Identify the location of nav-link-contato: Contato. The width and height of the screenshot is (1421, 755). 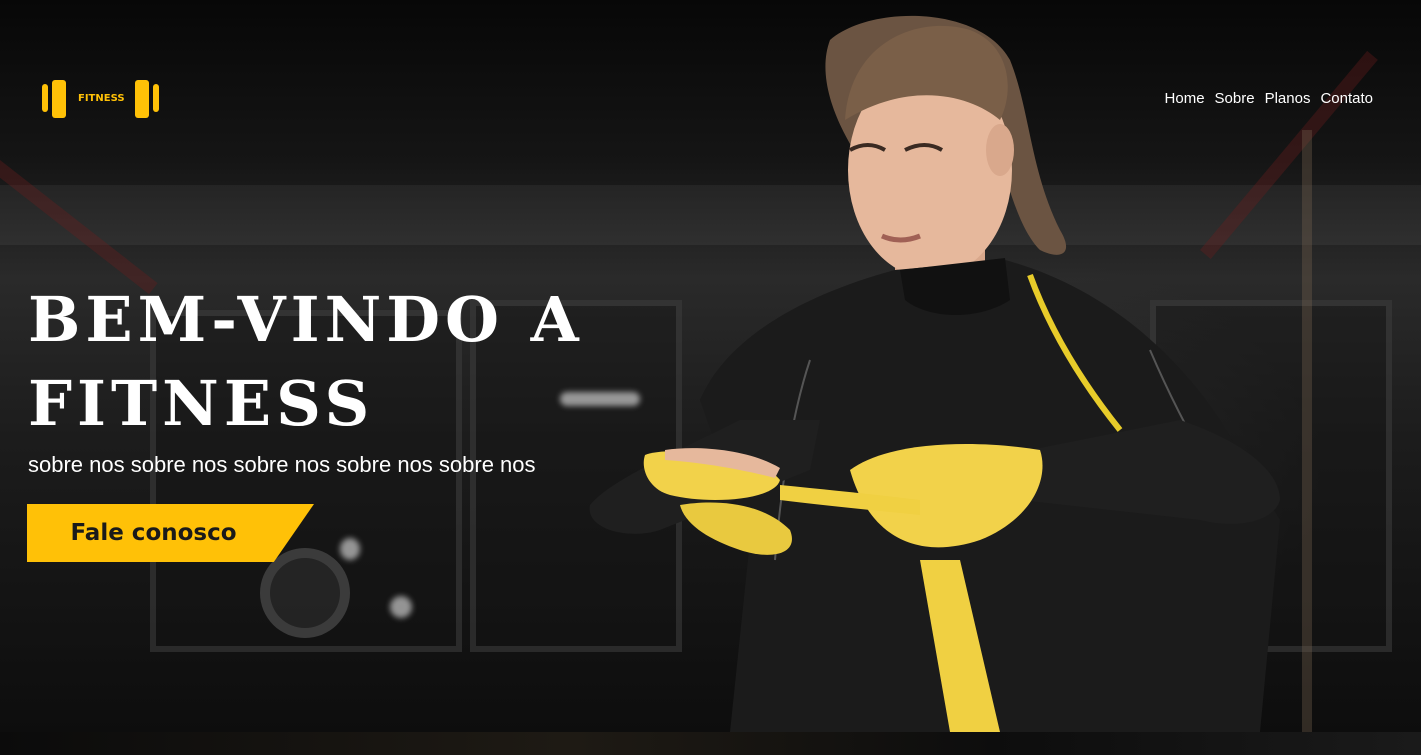
(1346, 98).